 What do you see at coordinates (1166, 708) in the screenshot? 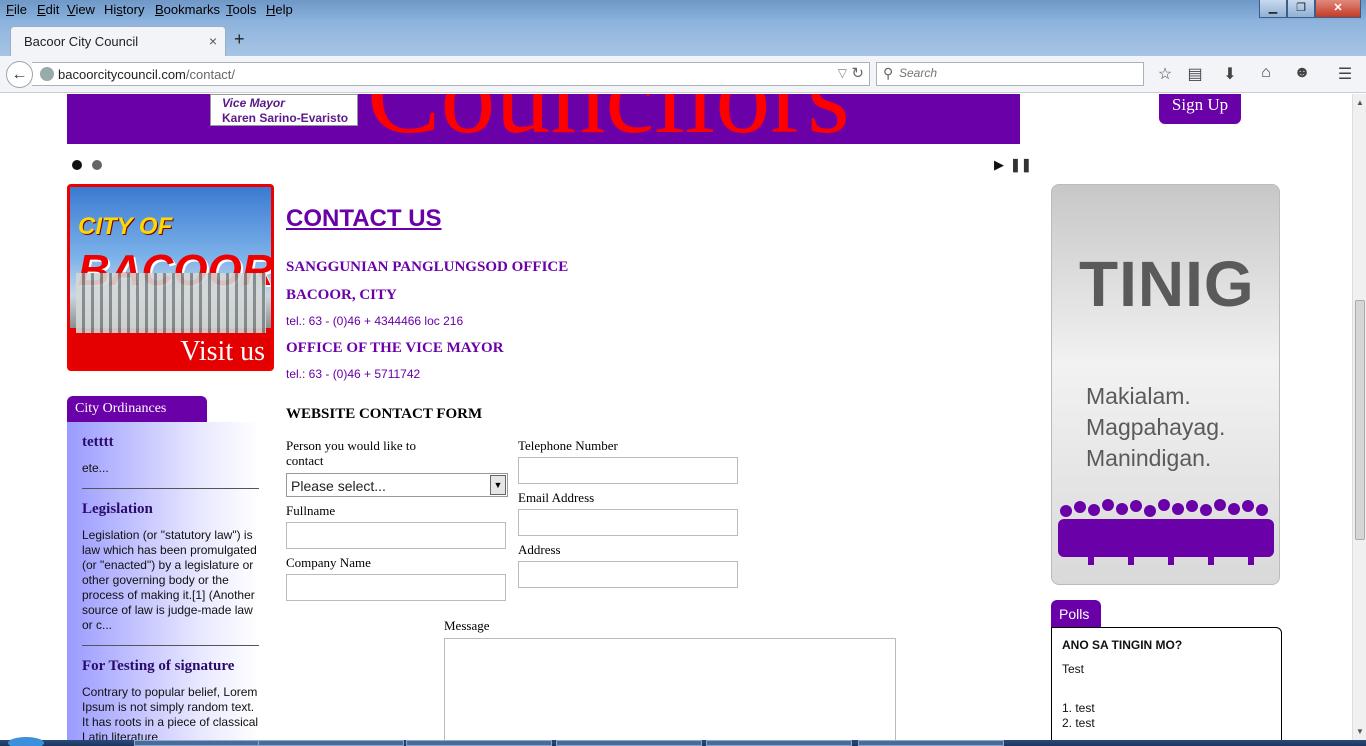
I see `poll-option: 1. test` at bounding box center [1166, 708].